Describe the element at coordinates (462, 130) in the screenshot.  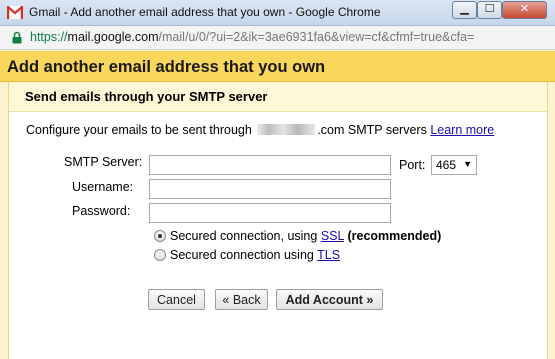
I see `learn-more-link: Learn more` at that location.